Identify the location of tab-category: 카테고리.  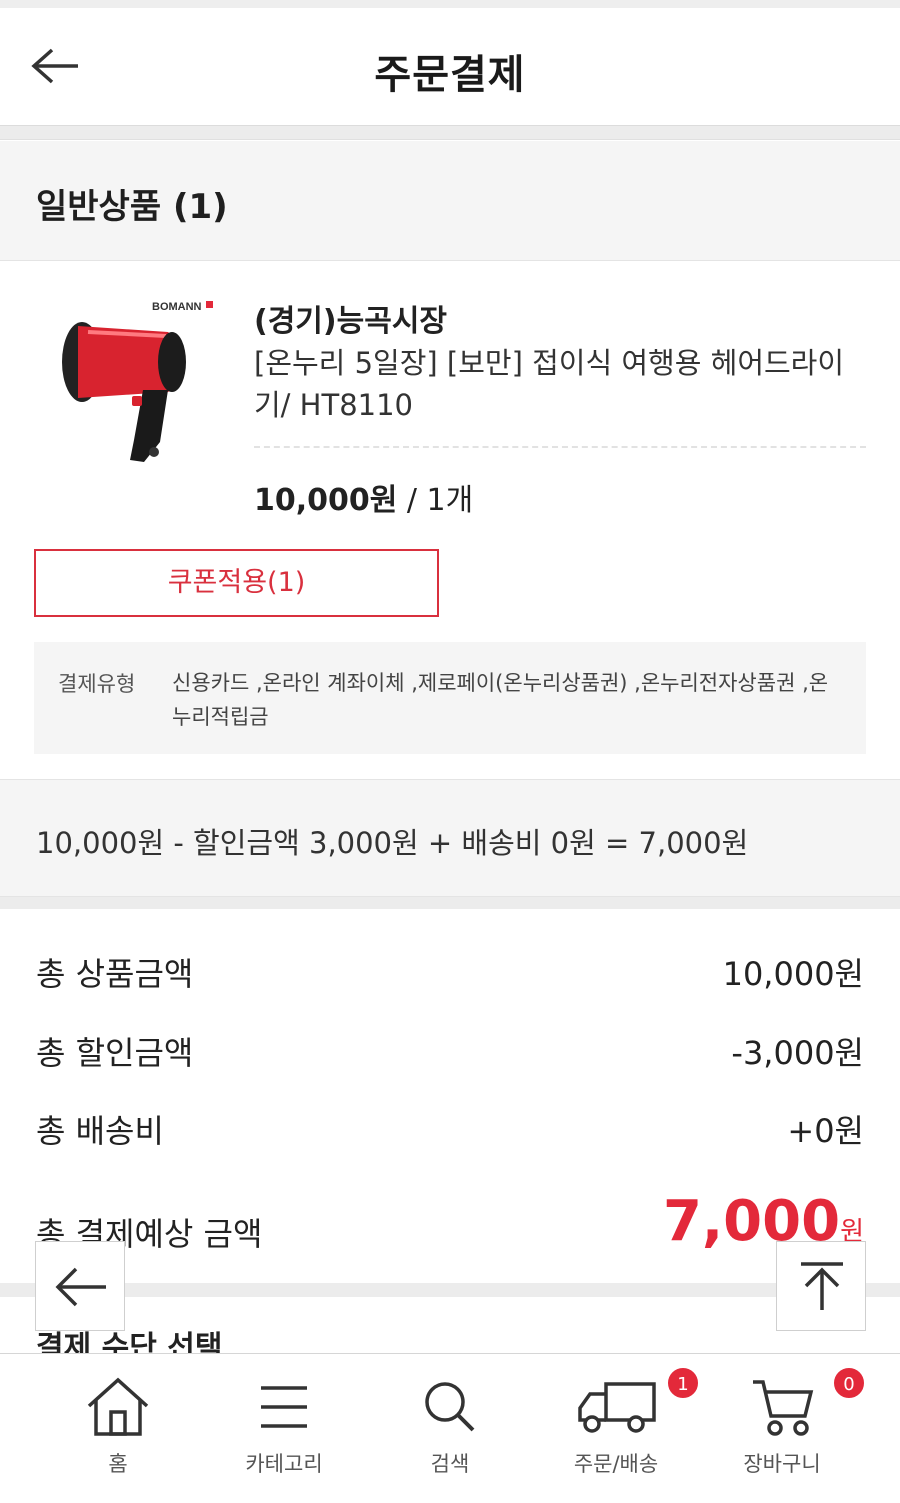
(284, 1424).